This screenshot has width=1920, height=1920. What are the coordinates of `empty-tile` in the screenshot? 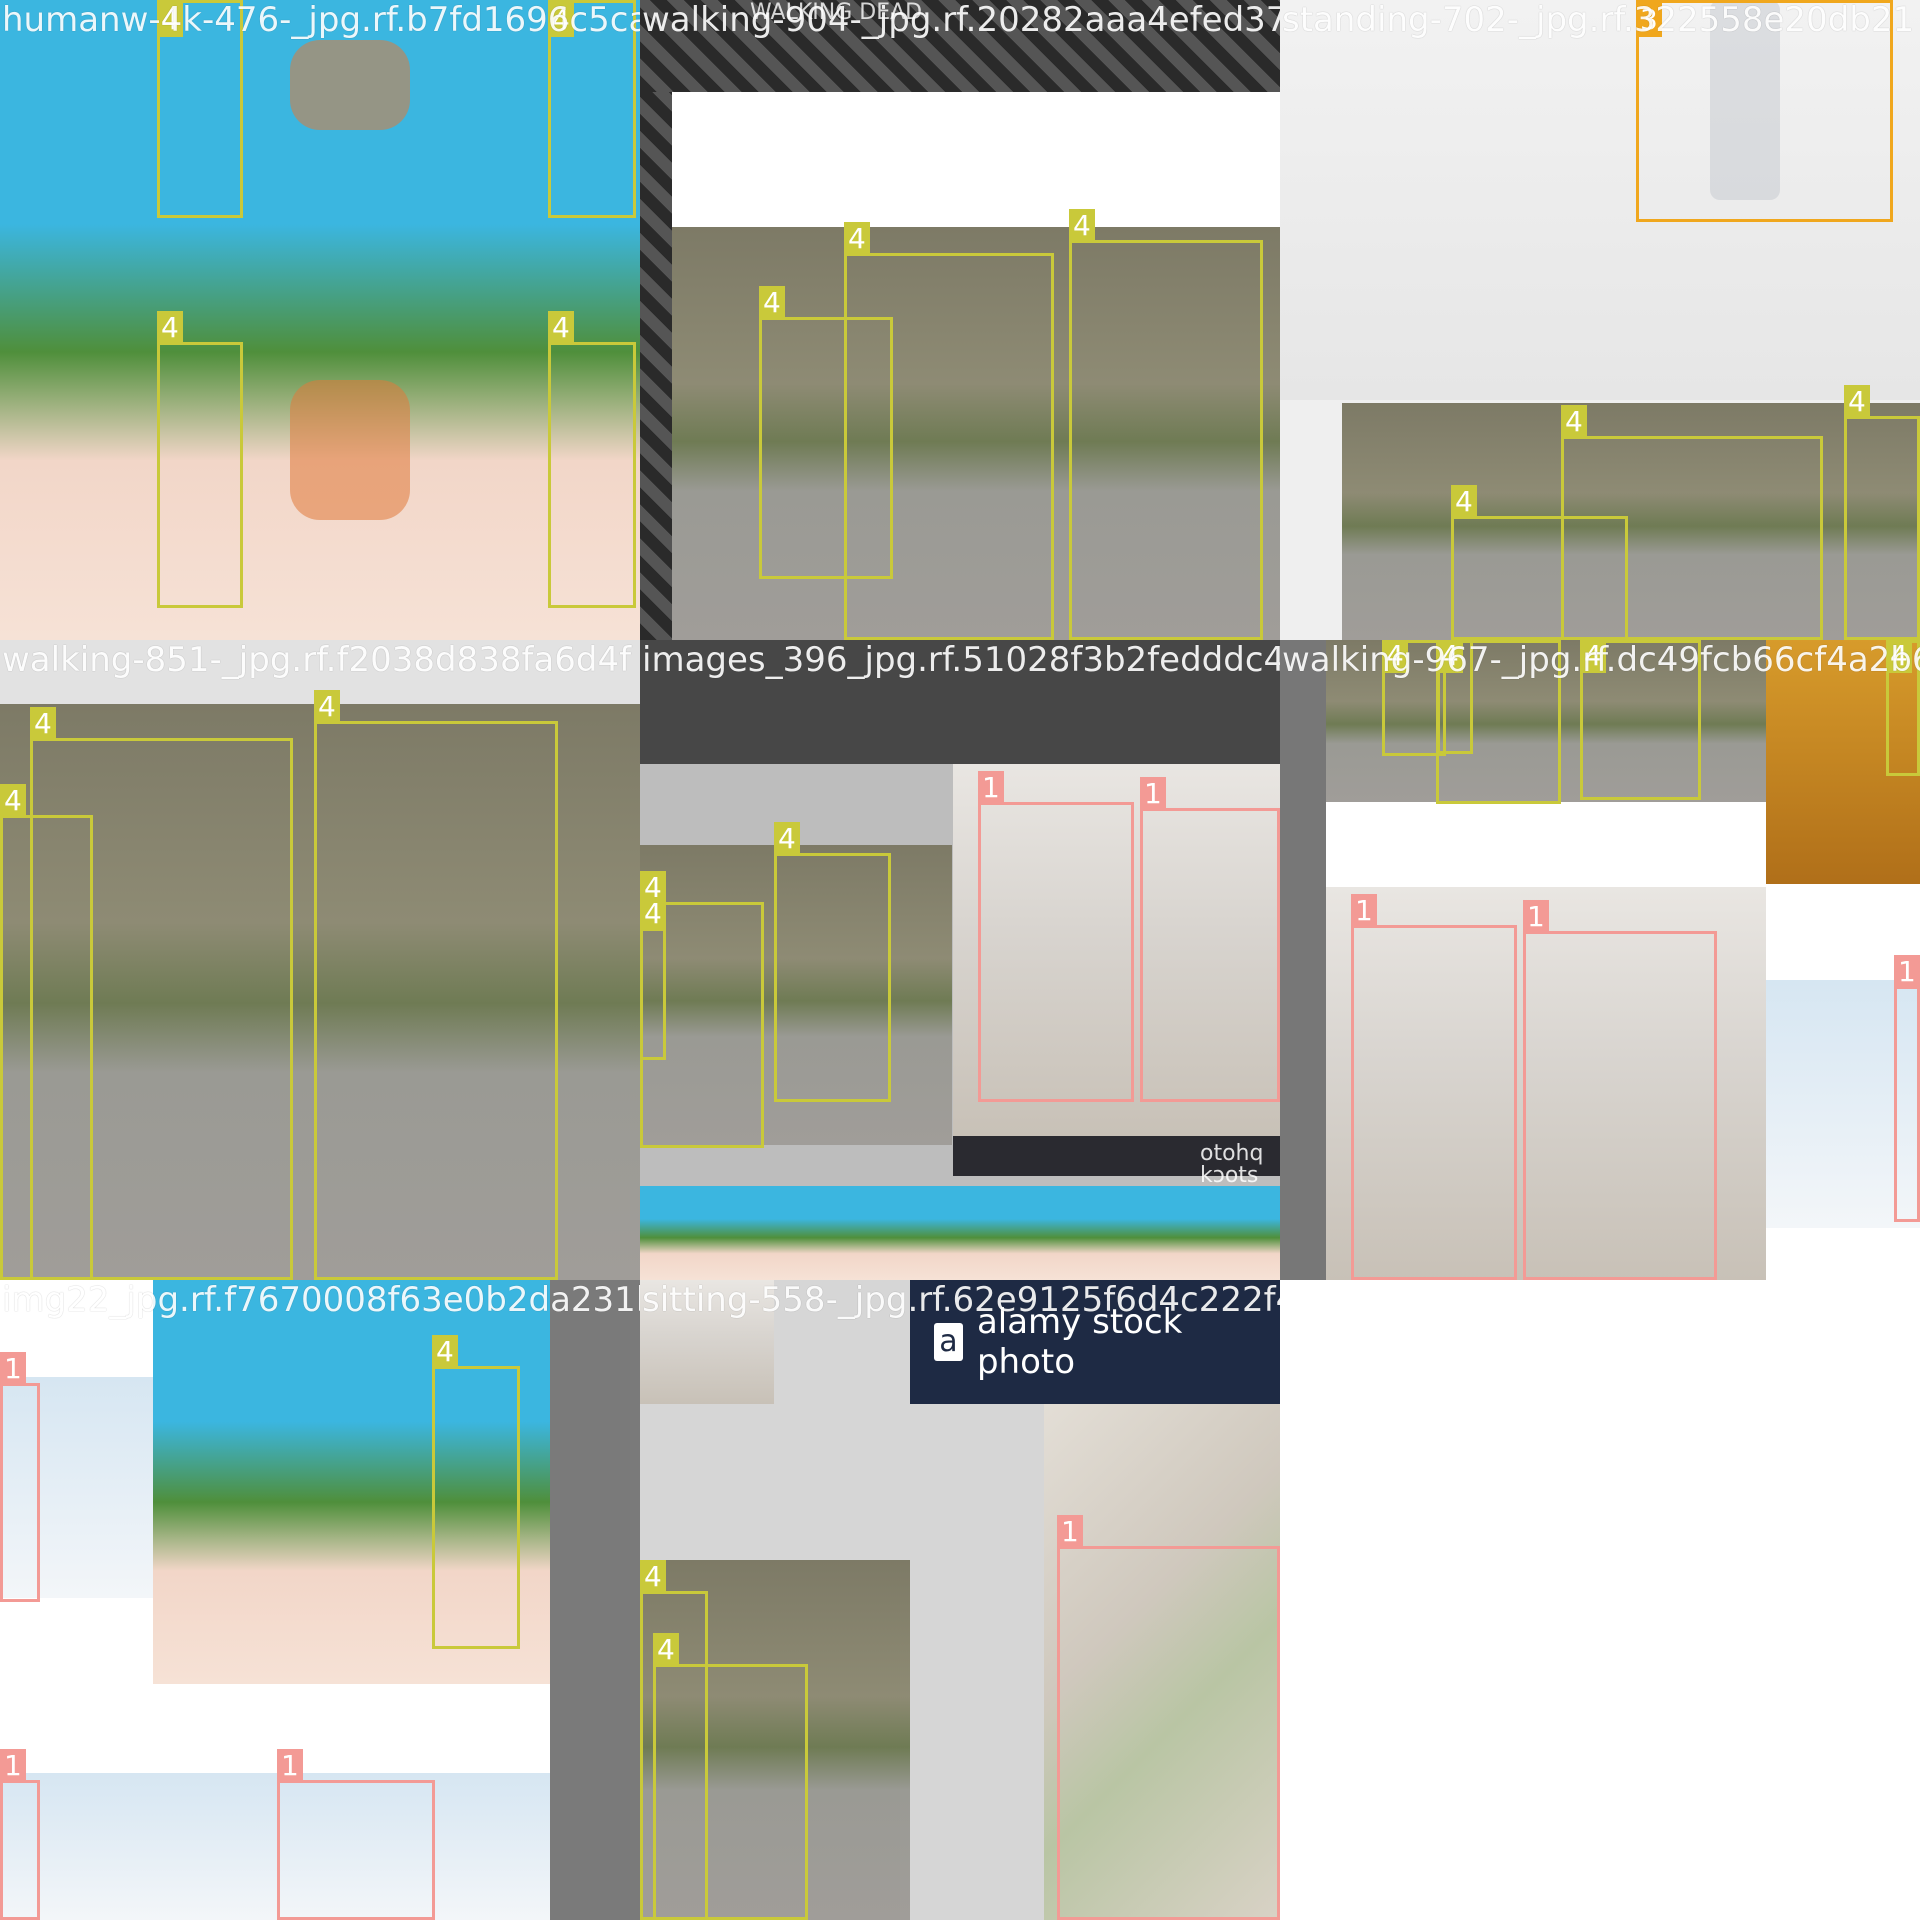 It's located at (1600, 1600).